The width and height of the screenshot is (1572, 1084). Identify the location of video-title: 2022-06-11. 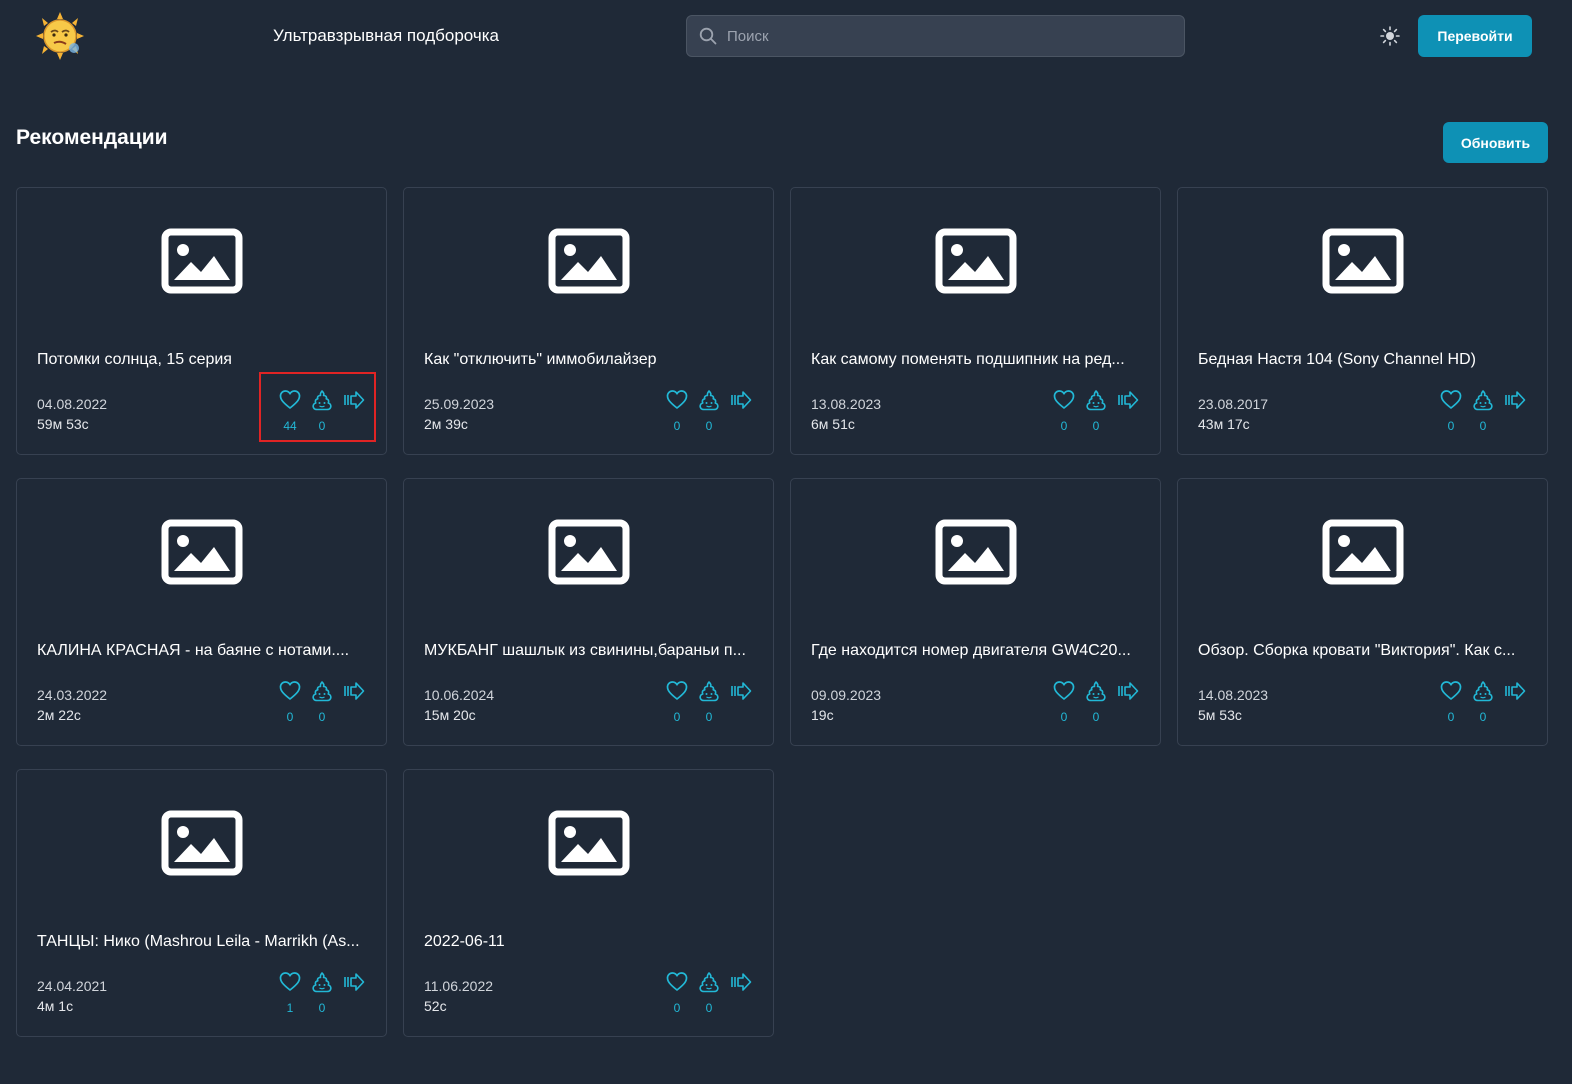
(589, 942).